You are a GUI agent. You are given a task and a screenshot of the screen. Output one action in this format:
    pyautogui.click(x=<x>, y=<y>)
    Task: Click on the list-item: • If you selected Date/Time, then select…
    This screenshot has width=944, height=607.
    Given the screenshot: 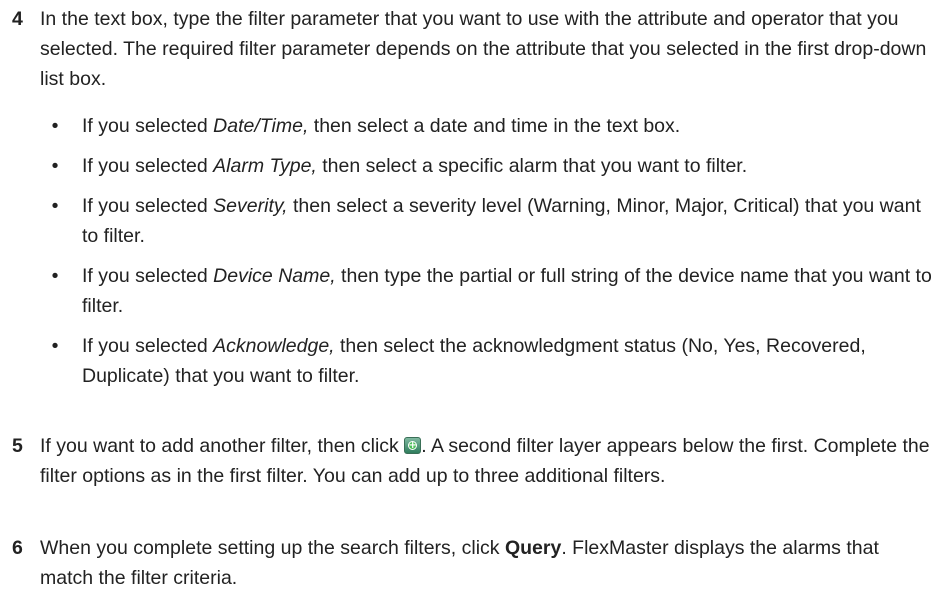 What is the action you would take?
    pyautogui.click(x=488, y=126)
    